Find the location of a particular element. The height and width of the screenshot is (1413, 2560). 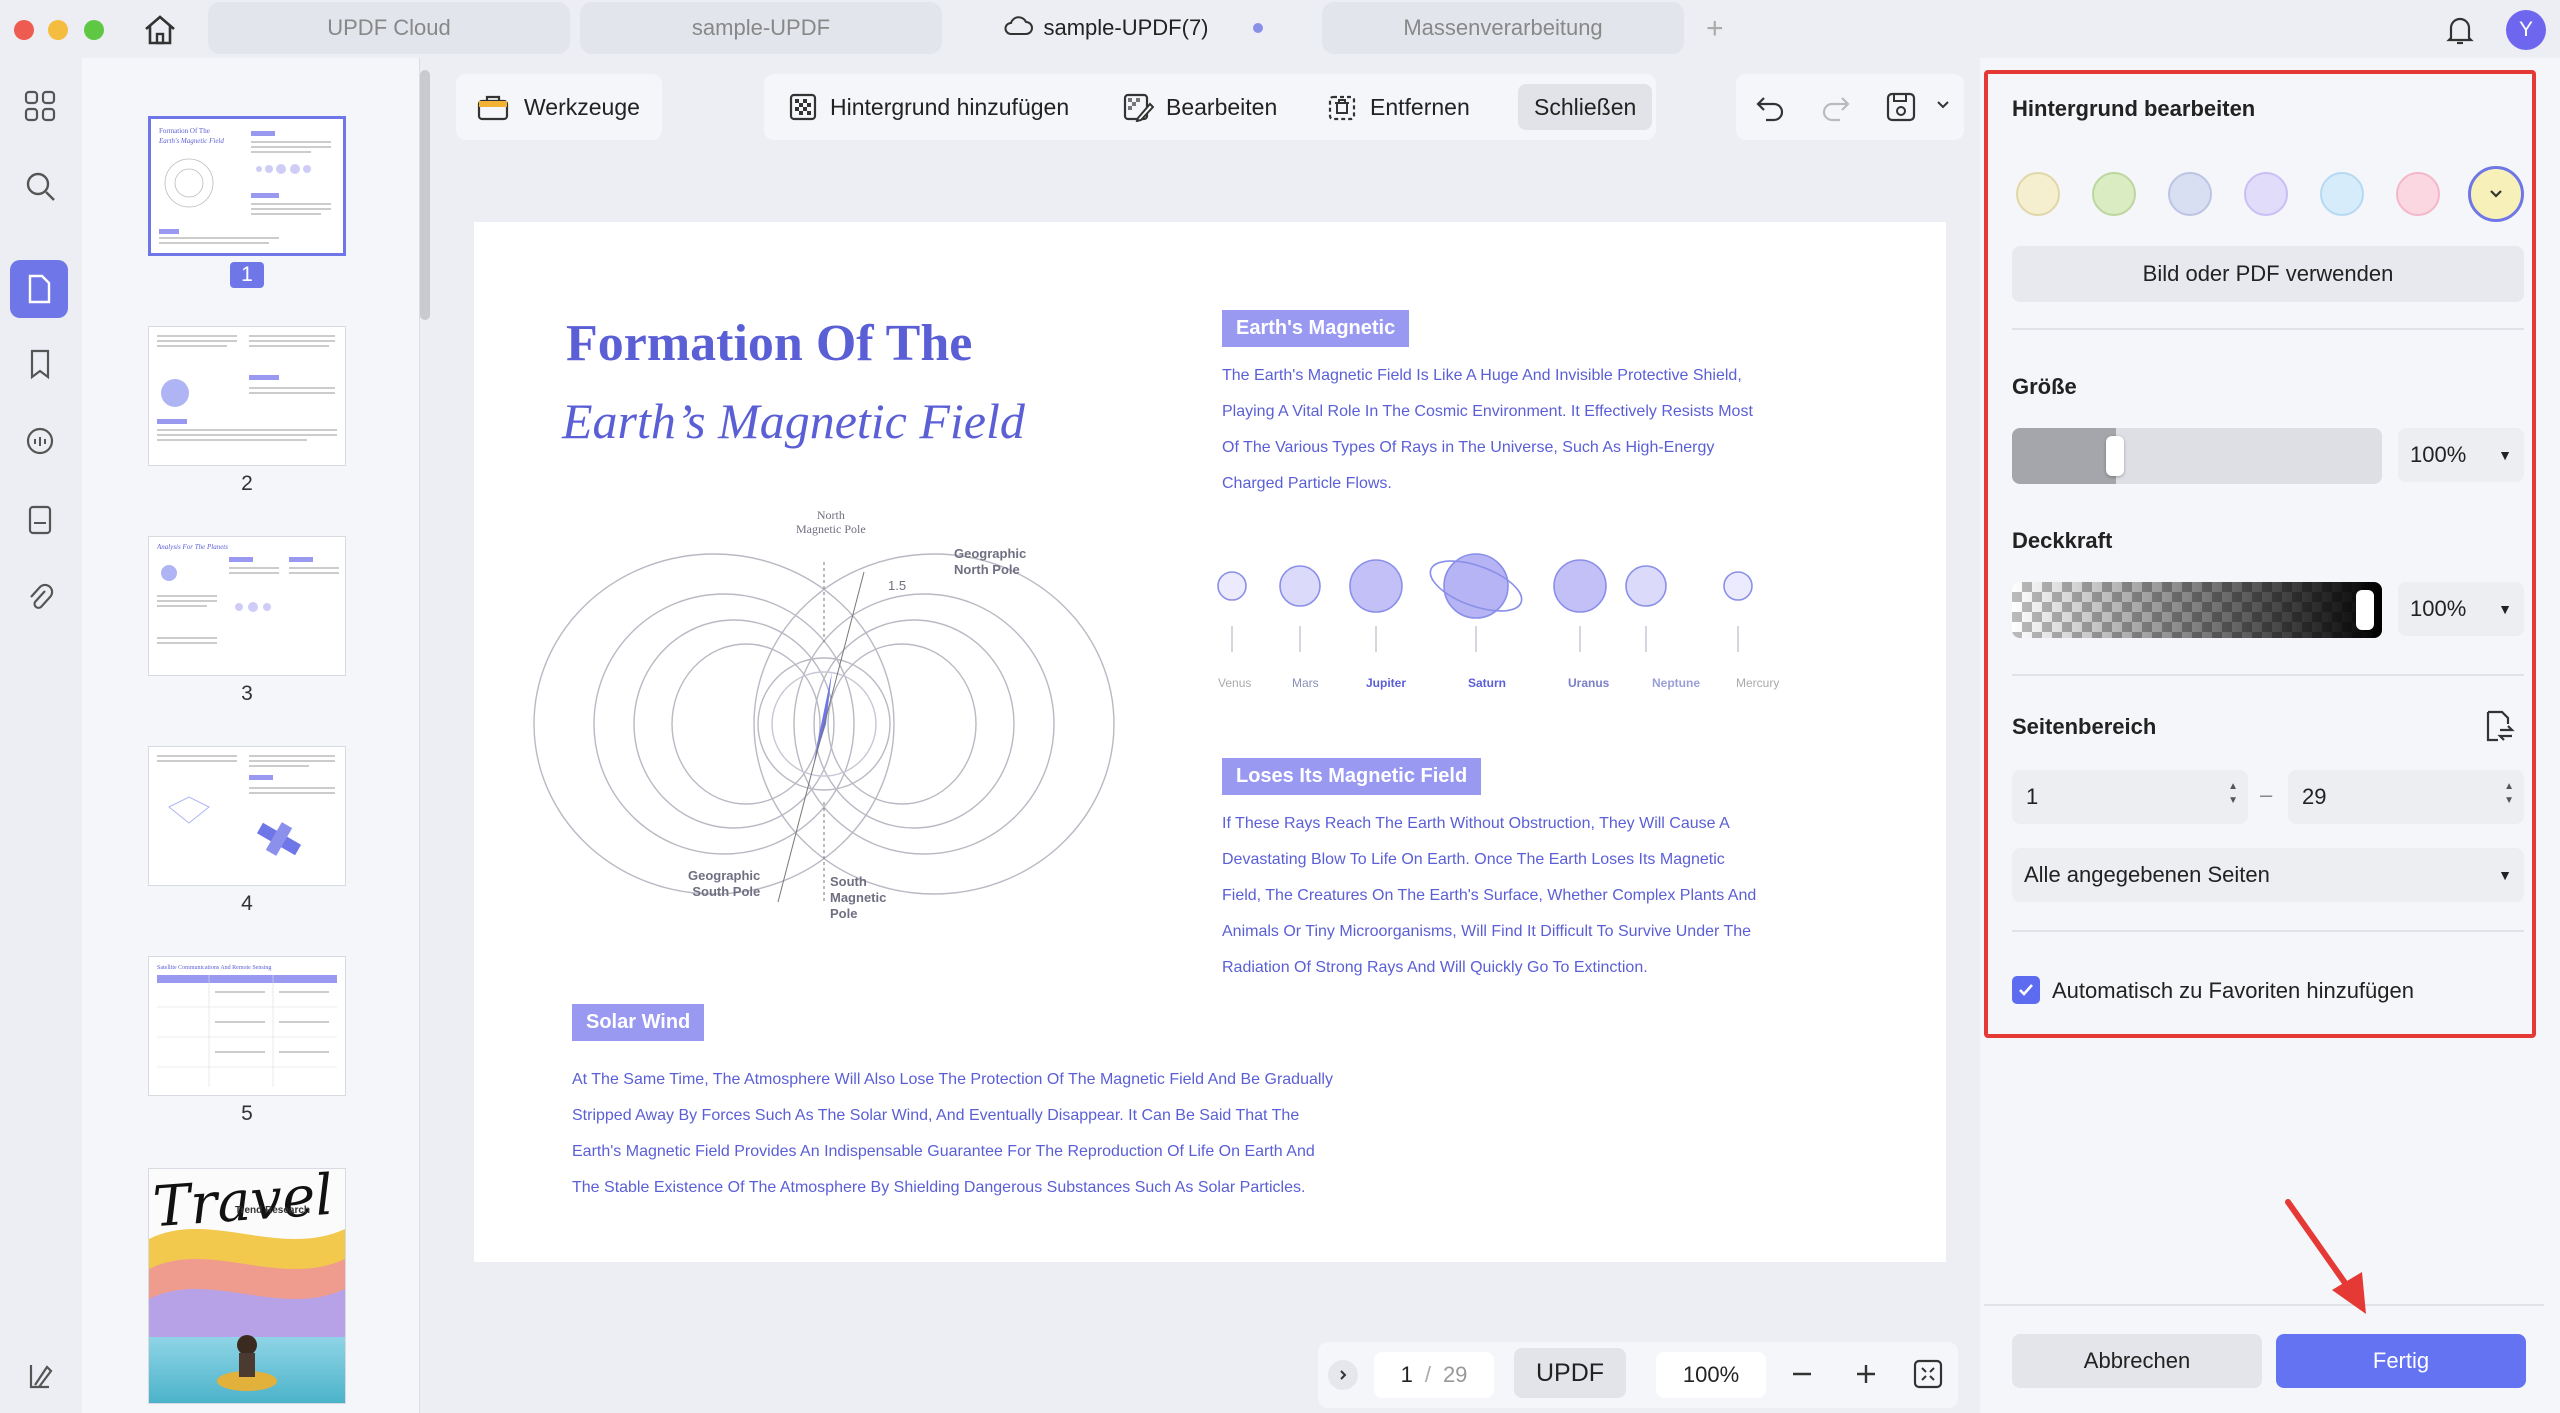

close-background-button: Schließen is located at coordinates (1585, 107).